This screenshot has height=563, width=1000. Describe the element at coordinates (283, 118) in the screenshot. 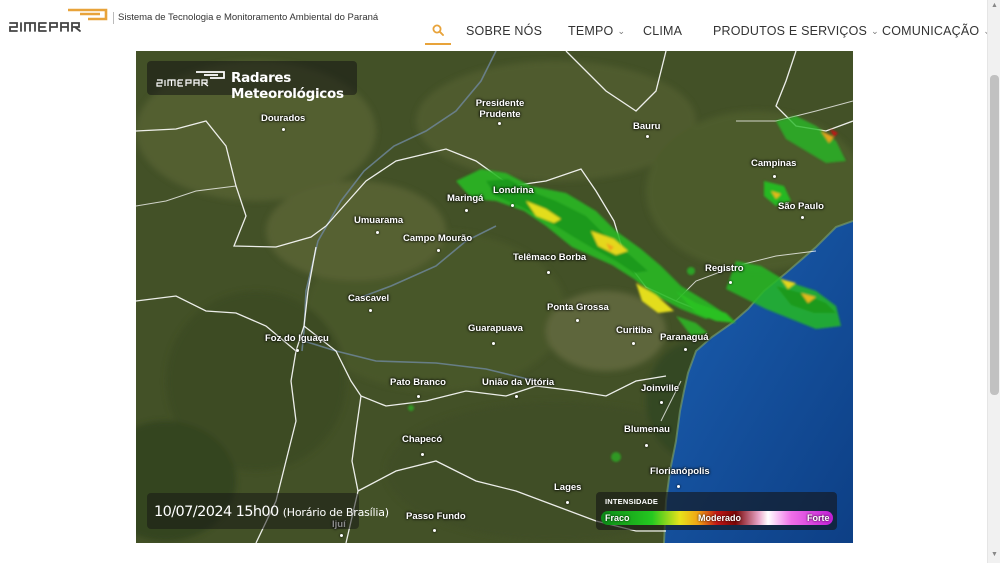

I see `city-label: Dourados` at that location.